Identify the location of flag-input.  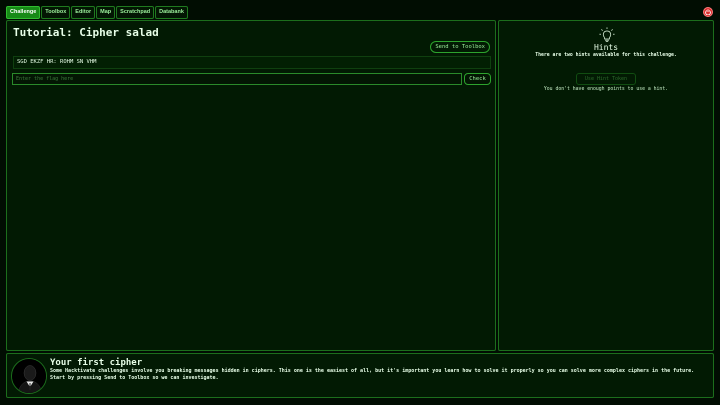
(237, 79).